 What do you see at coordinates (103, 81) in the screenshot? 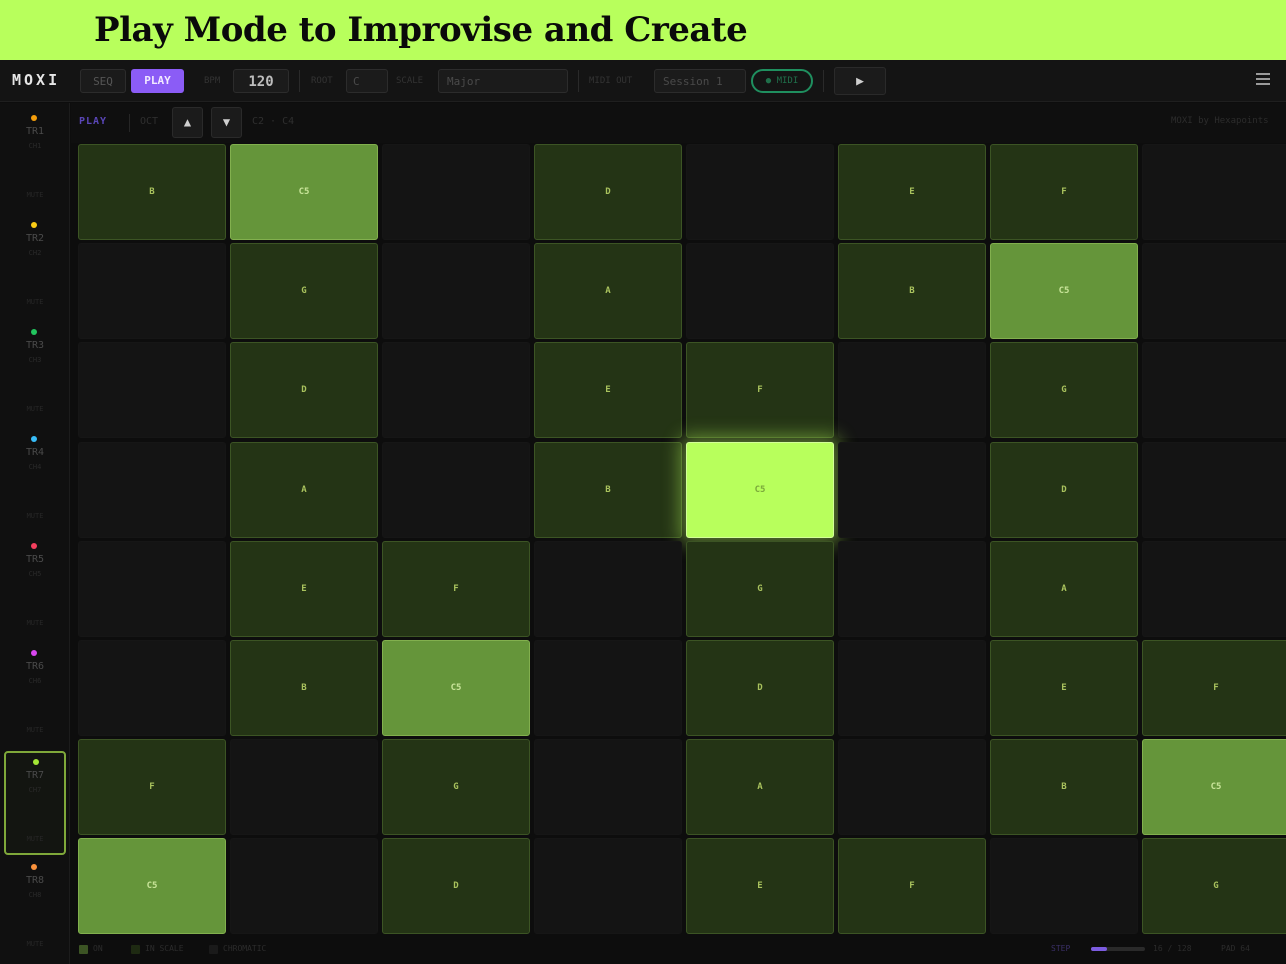
I see `seq-mode-button: SEQ` at bounding box center [103, 81].